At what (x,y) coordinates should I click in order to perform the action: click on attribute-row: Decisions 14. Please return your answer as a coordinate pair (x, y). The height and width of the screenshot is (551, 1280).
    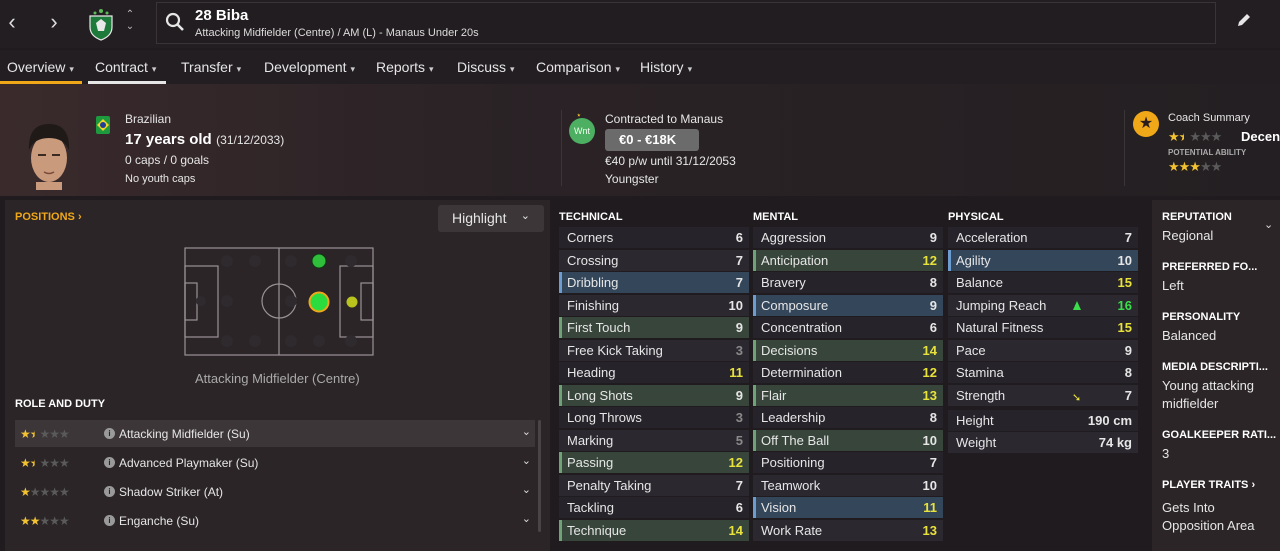
    Looking at the image, I should click on (848, 350).